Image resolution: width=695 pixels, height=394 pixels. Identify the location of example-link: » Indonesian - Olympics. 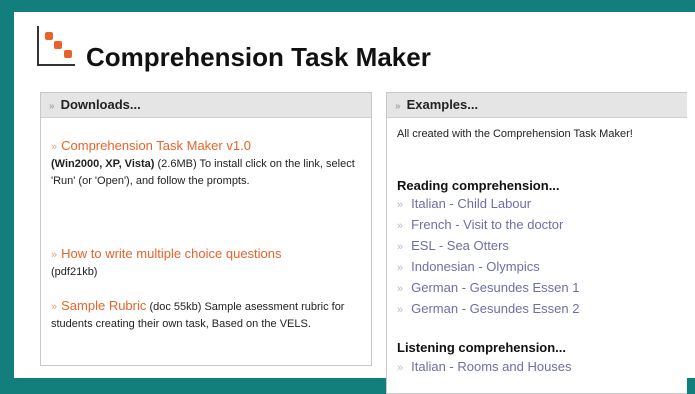
(488, 267).